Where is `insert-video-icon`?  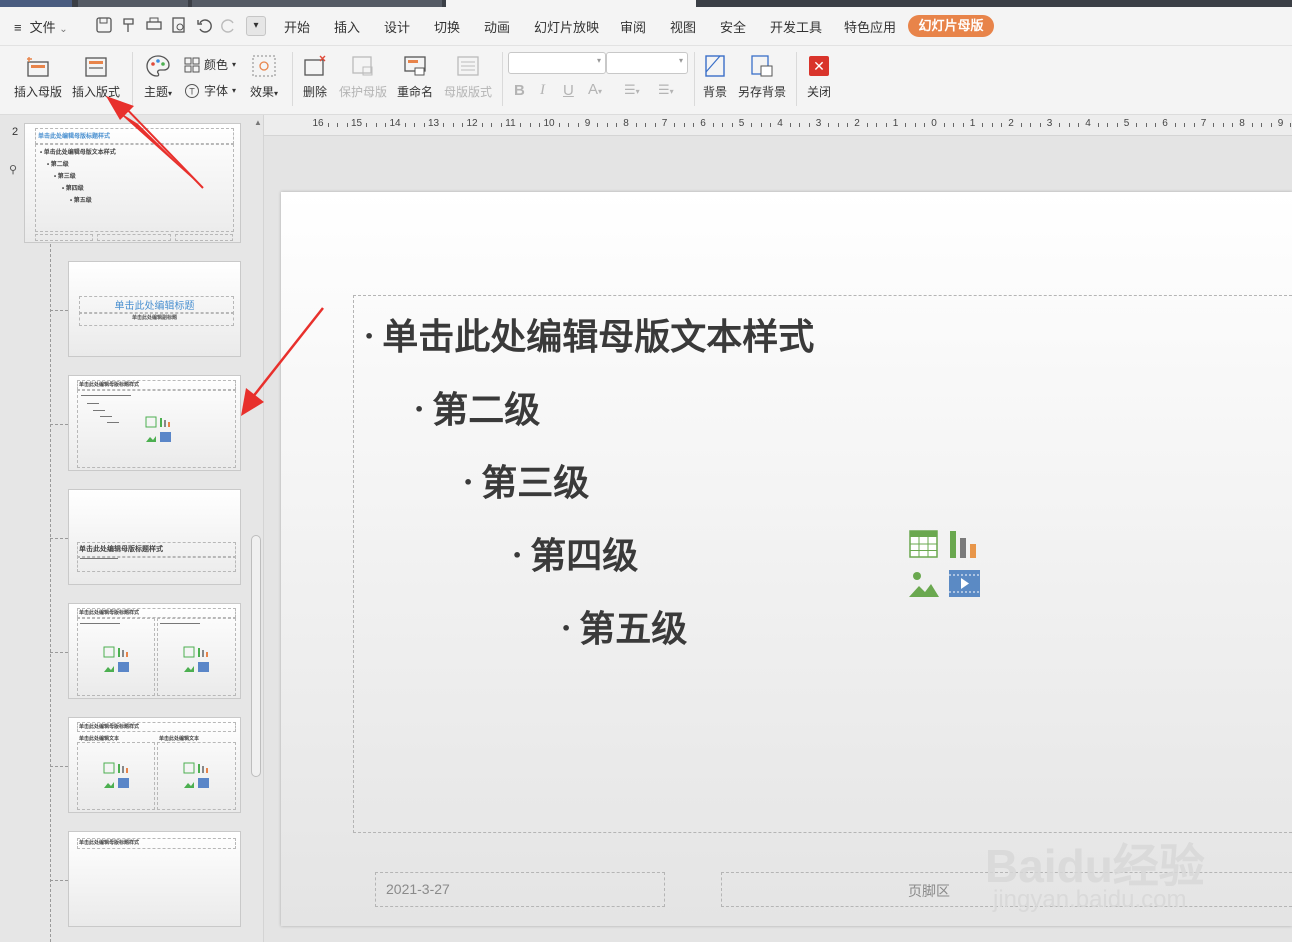
insert-video-icon is located at coordinates (964, 583).